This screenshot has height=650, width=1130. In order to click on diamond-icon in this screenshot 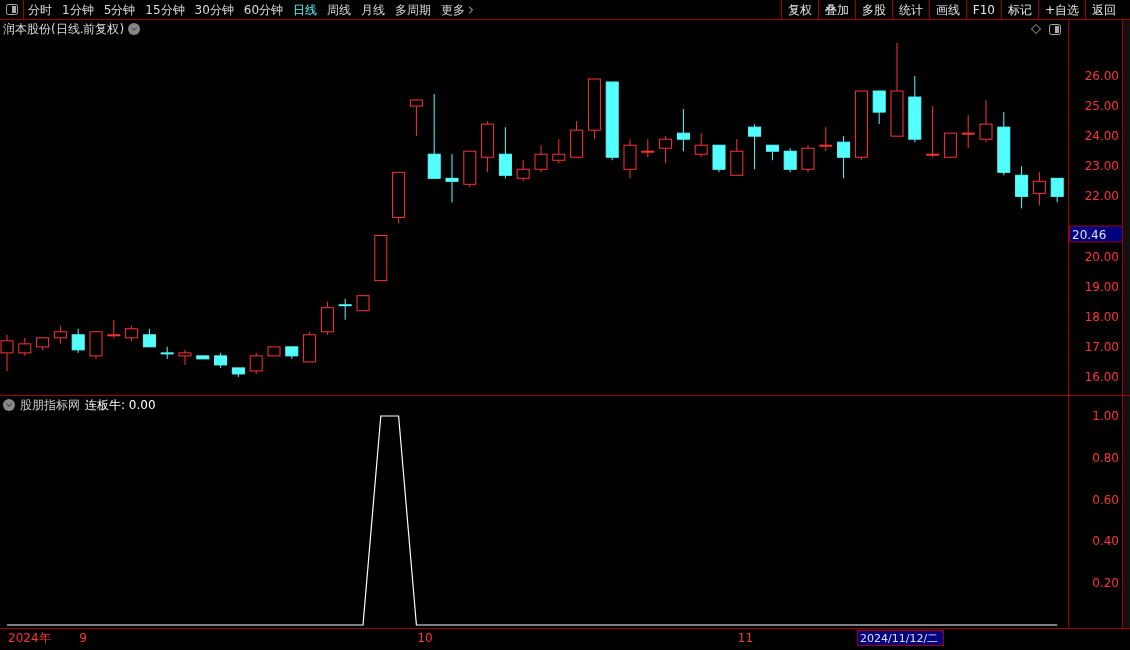, I will do `click(1036, 29)`.